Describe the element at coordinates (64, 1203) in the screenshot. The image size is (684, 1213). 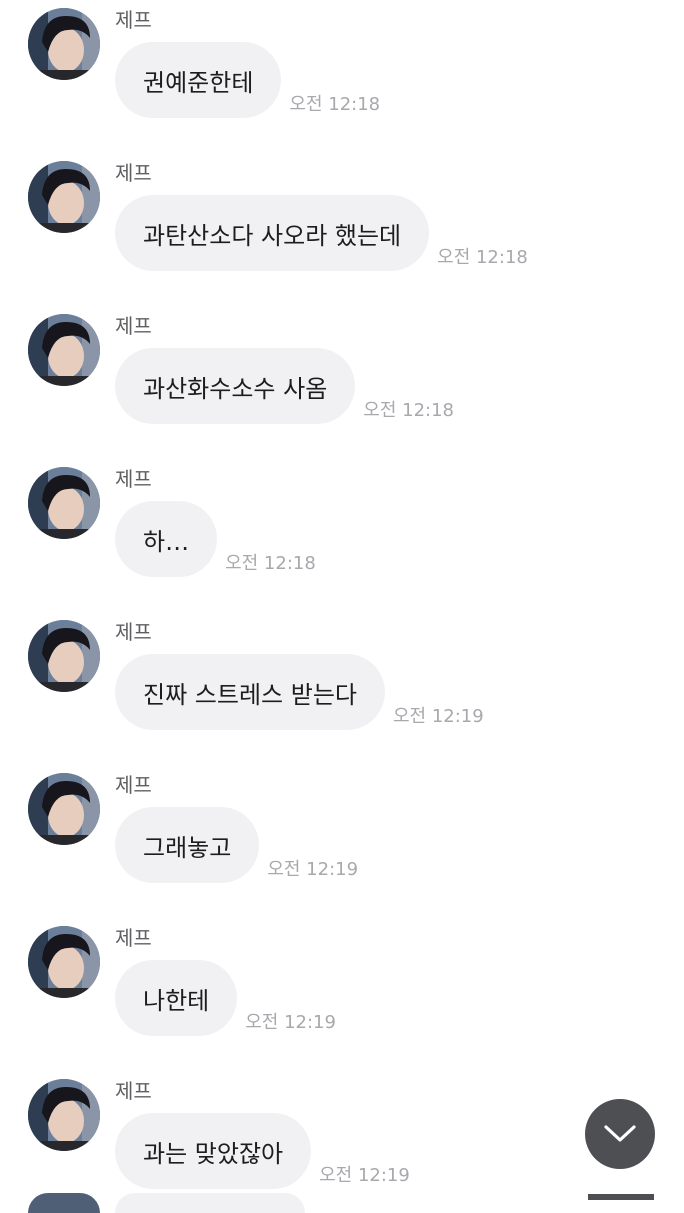
I see `sender-avatar-partial` at that location.